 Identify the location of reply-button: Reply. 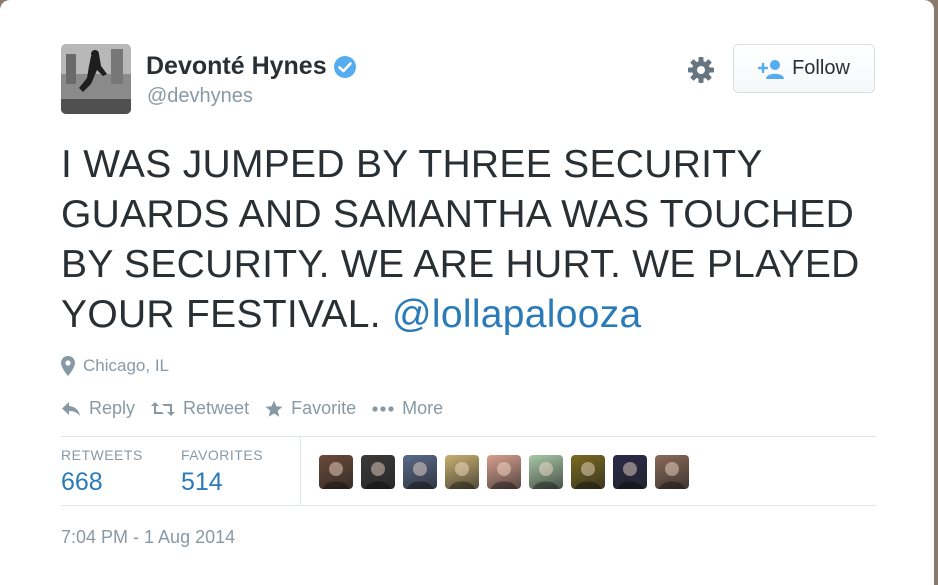
(98, 408).